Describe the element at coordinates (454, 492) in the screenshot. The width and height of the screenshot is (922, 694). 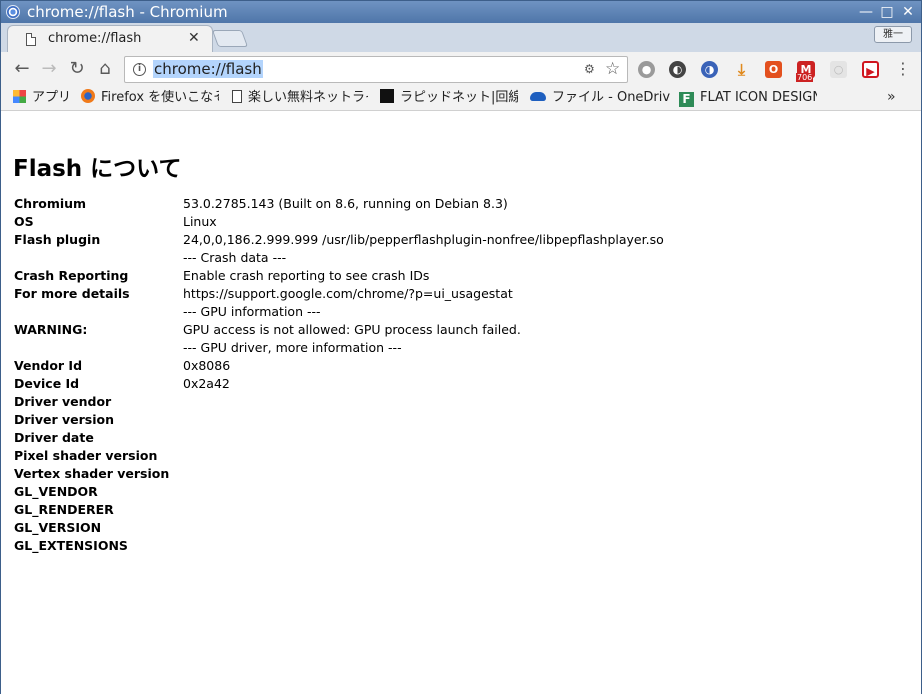
I see `info-row: GL_VENDOR` at that location.